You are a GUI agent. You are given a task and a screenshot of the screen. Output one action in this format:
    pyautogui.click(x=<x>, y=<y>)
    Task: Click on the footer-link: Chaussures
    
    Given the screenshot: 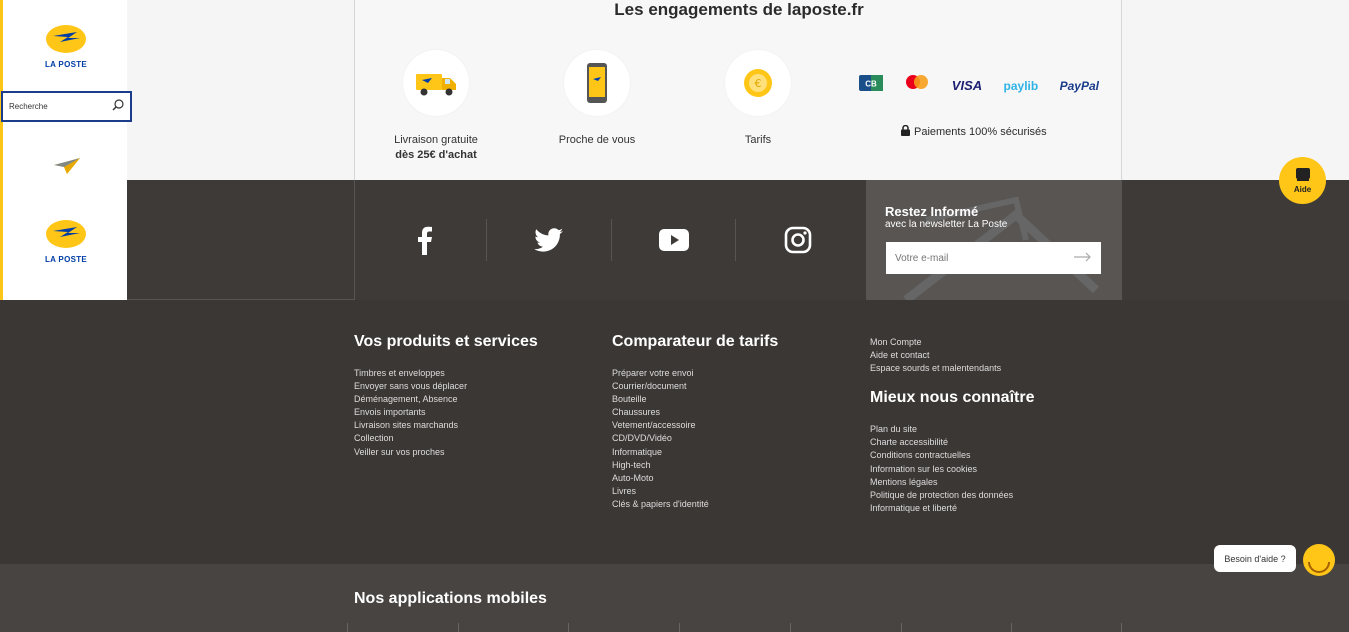 What is the action you would take?
    pyautogui.click(x=695, y=412)
    